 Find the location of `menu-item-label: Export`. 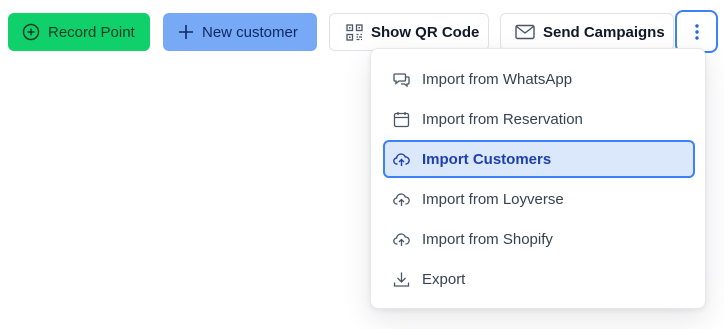

menu-item-label: Export is located at coordinates (444, 279).